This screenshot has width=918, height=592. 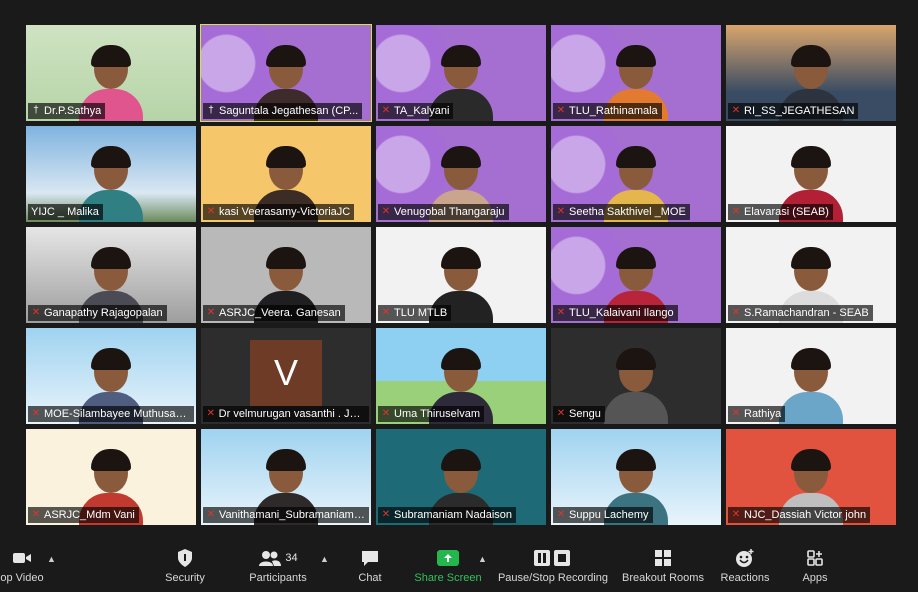 I want to click on participant-tile: ✕ TLU MTLB, so click(x=461, y=275).